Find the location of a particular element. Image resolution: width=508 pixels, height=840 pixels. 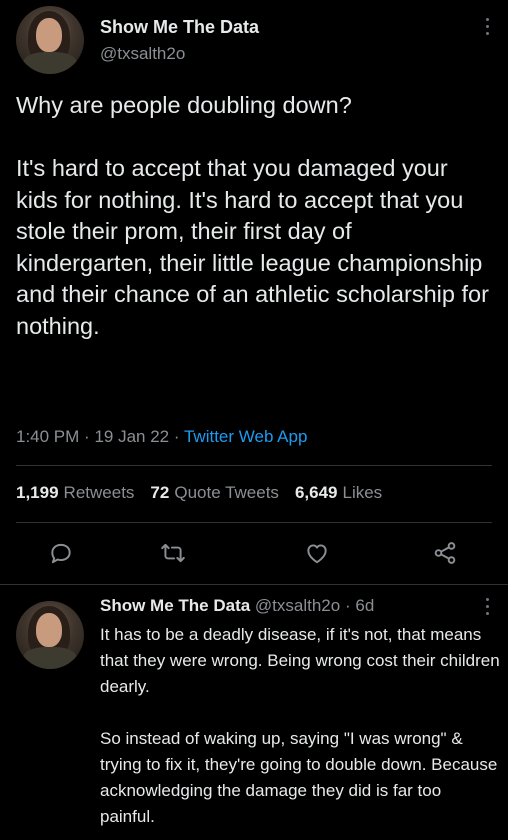

likes-stat: 6,649 Likes is located at coordinates (338, 493).